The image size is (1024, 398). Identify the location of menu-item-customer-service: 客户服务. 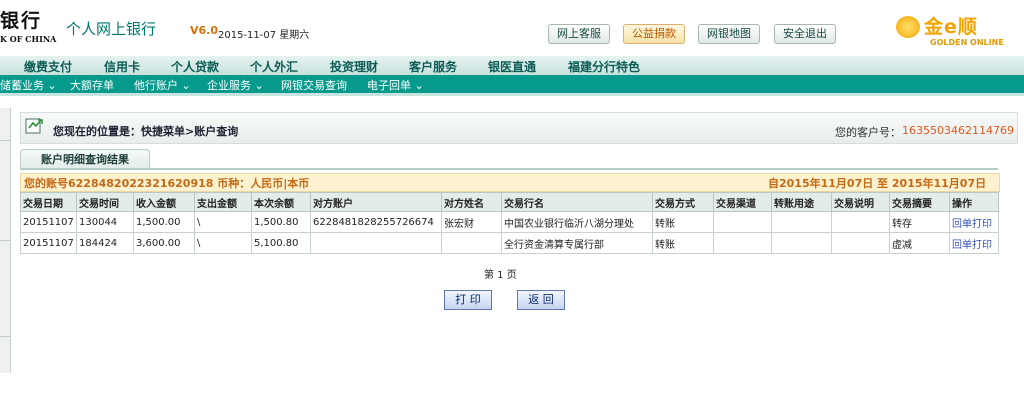
(433, 66).